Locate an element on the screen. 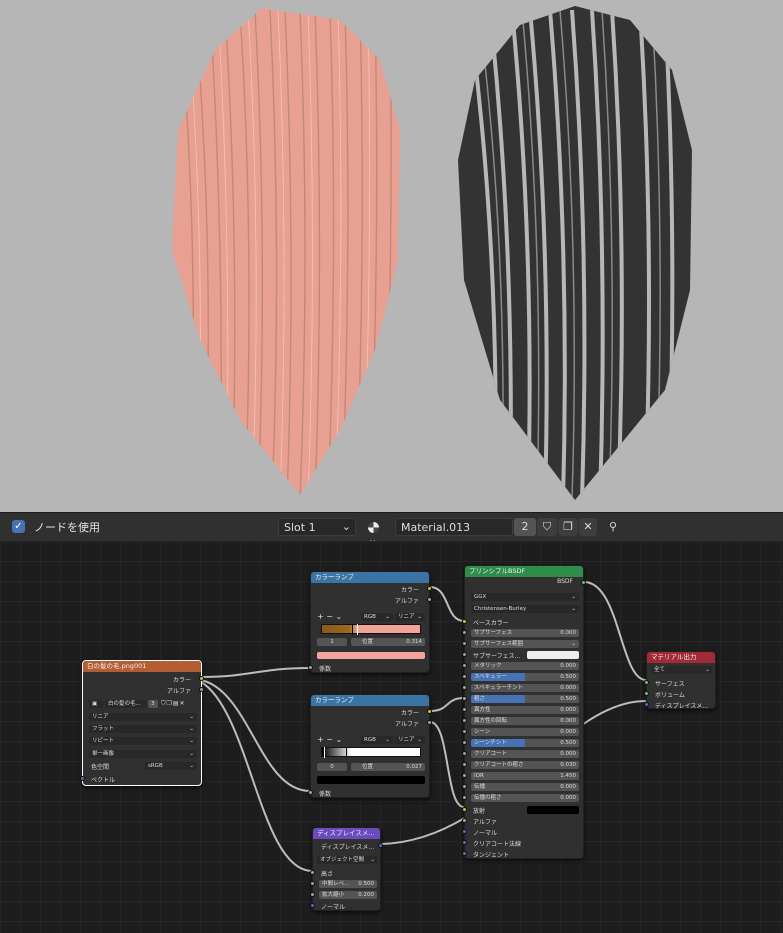 This screenshot has width=783, height=933. bsdf-field: クリアコートの粗さ 0.030 is located at coordinates (525, 765).